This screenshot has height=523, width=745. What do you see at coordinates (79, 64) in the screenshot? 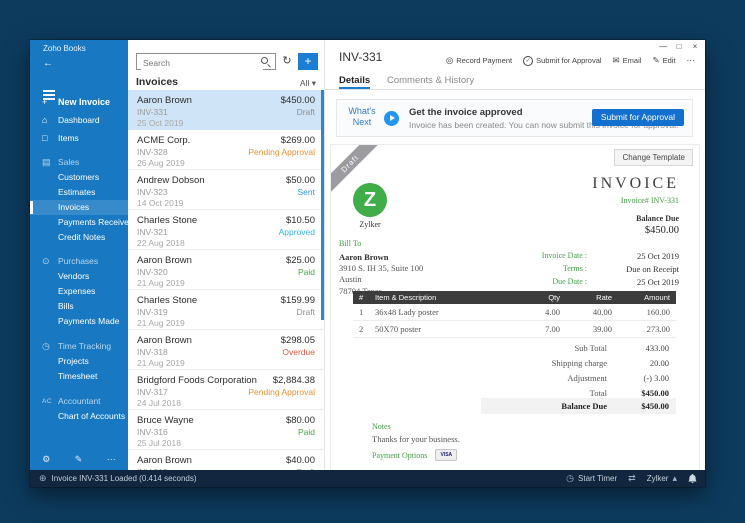
I see `back-button: ←` at bounding box center [79, 64].